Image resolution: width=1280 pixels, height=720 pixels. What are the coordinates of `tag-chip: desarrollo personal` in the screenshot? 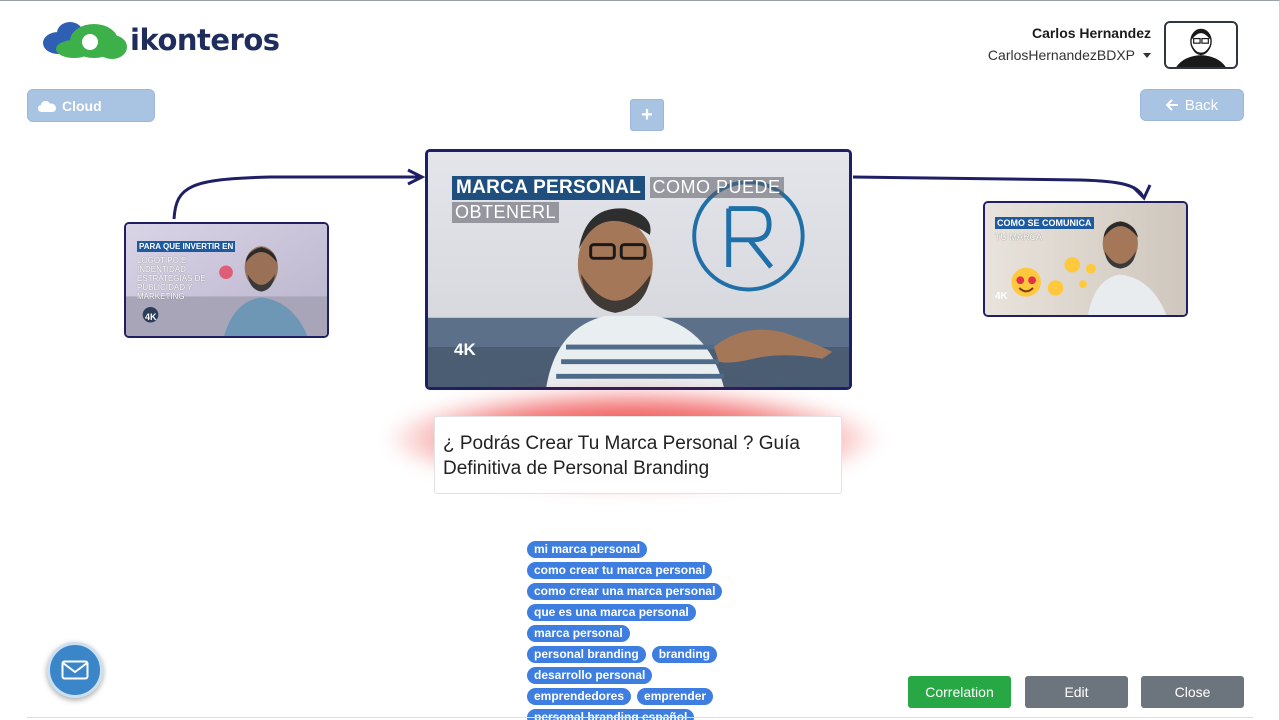 It's located at (590, 675).